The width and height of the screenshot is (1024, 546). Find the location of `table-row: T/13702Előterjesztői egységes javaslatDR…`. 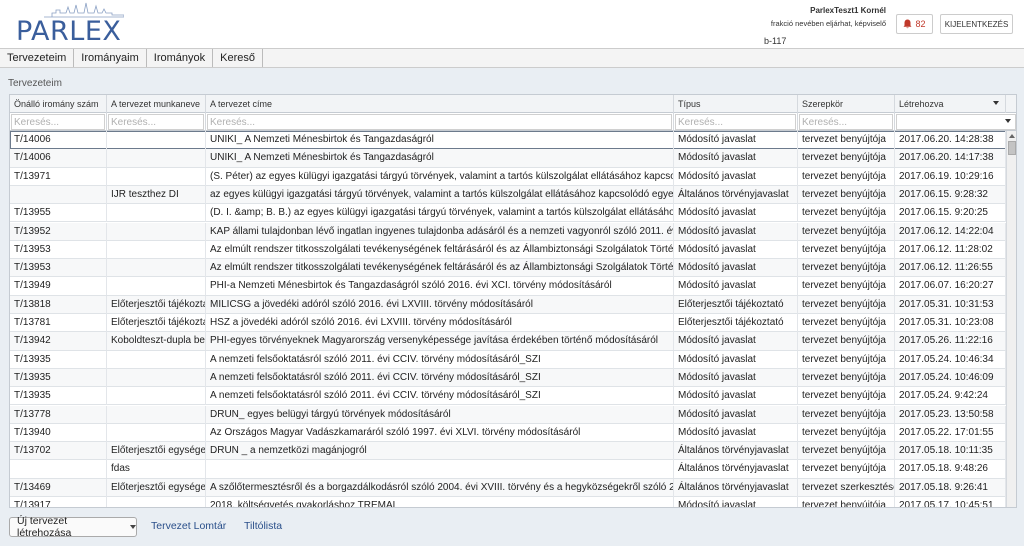

table-row: T/13702Előterjesztői egységes javaslatDR… is located at coordinates (508, 451).